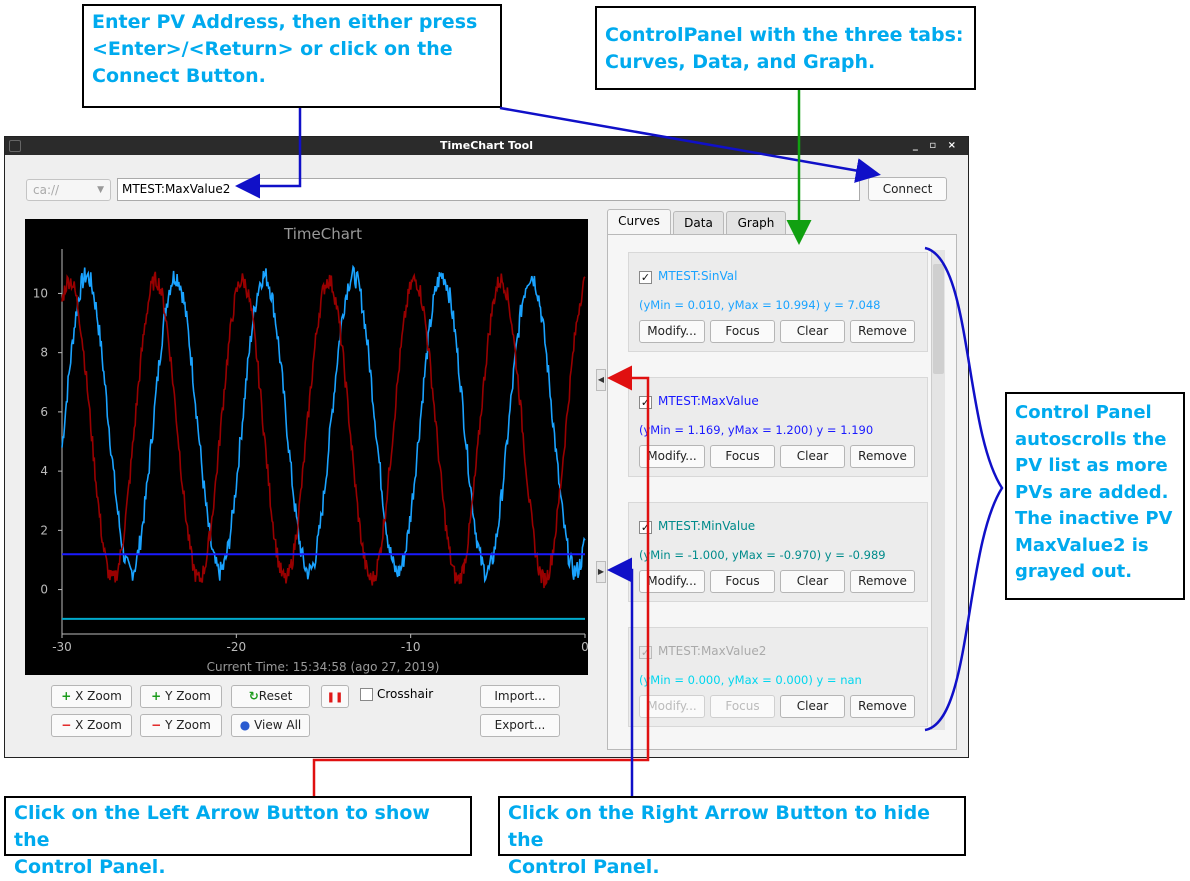 This screenshot has height=881, width=1190. I want to click on curve-name: MTEST:SinVal, so click(698, 276).